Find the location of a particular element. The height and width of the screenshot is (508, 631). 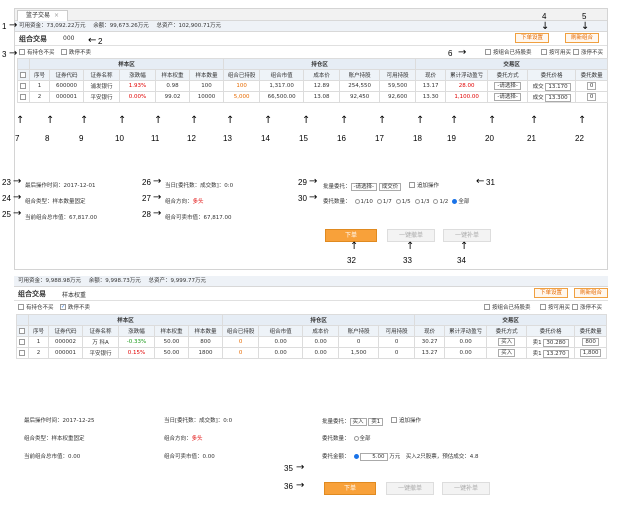

portfolio-mv: 当前组合总市值：0.00 is located at coordinates (52, 456).